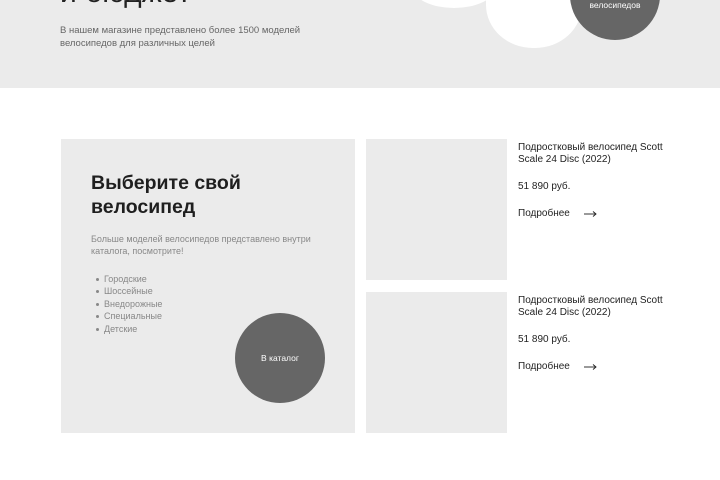 Image resolution: width=720 pixels, height=480 pixels. What do you see at coordinates (615, 5) in the screenshot?
I see `hero-circle-label: велосипедов` at bounding box center [615, 5].